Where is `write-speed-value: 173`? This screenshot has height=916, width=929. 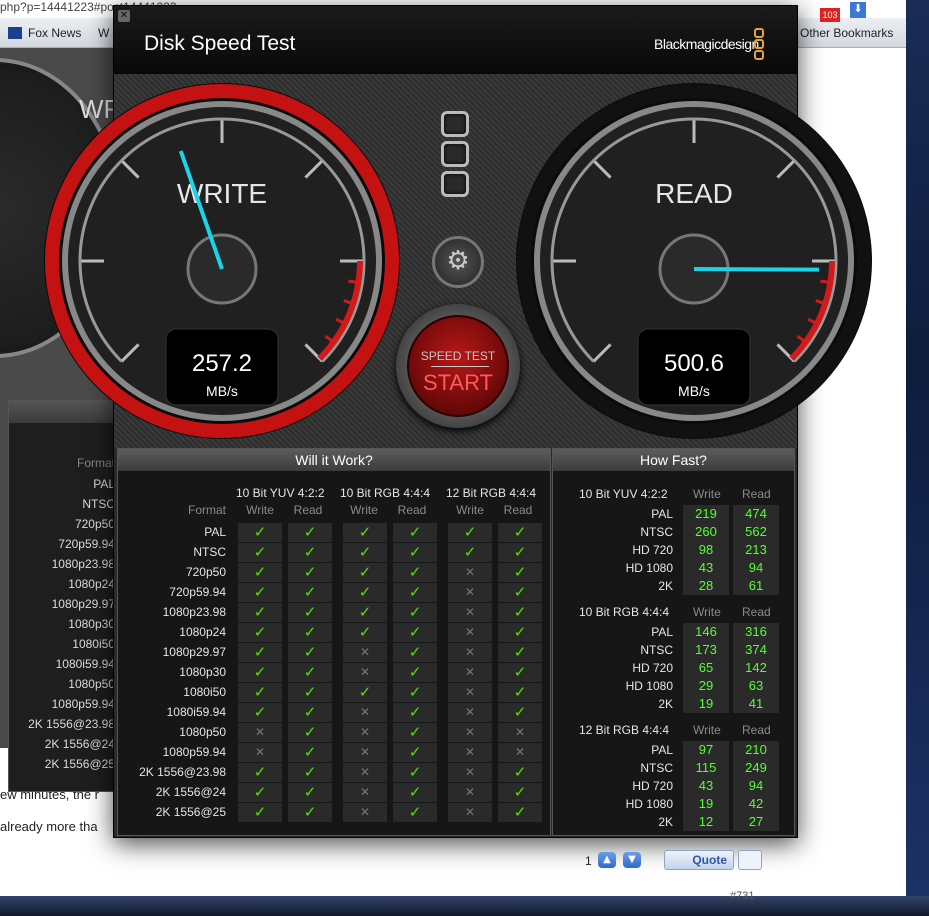 write-speed-value: 173 is located at coordinates (706, 650).